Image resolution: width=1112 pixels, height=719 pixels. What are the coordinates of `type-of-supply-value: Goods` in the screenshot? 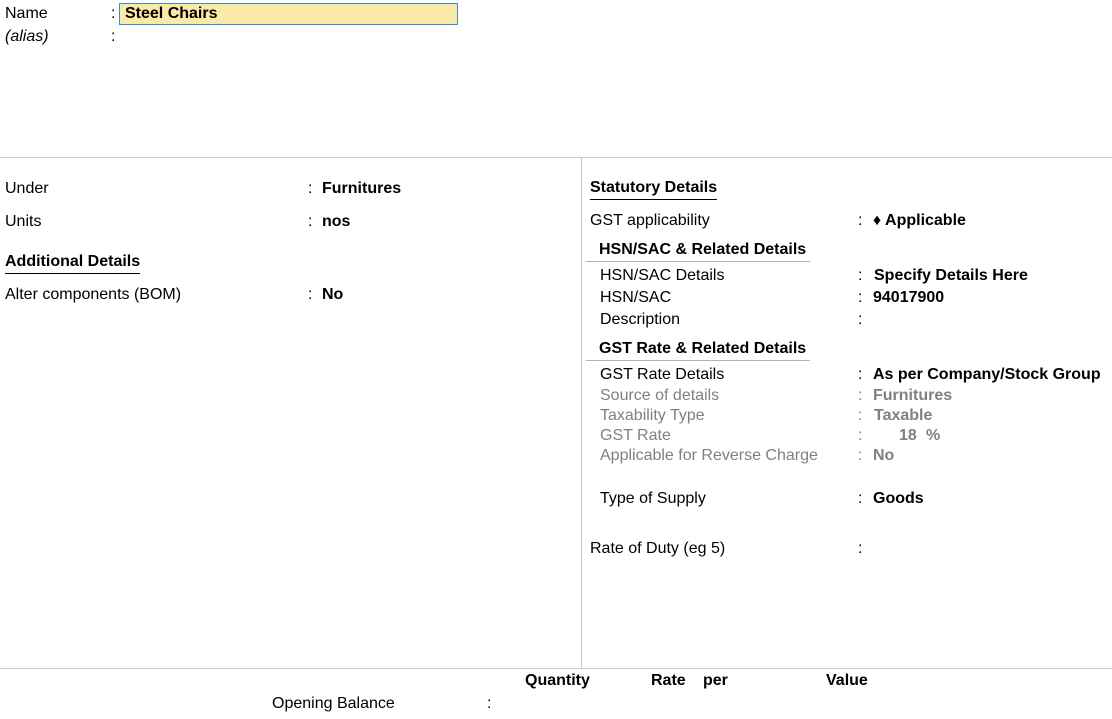 It's located at (898, 499).